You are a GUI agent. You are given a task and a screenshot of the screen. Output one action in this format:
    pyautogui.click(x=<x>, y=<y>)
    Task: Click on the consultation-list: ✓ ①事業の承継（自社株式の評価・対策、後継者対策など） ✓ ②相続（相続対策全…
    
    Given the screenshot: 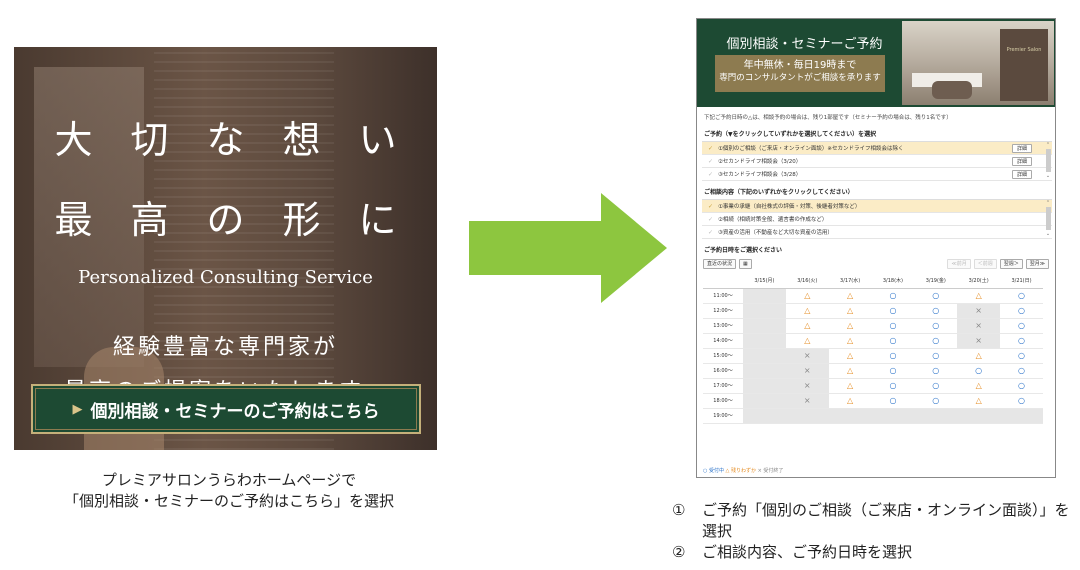 What is the action you would take?
    pyautogui.click(x=877, y=219)
    